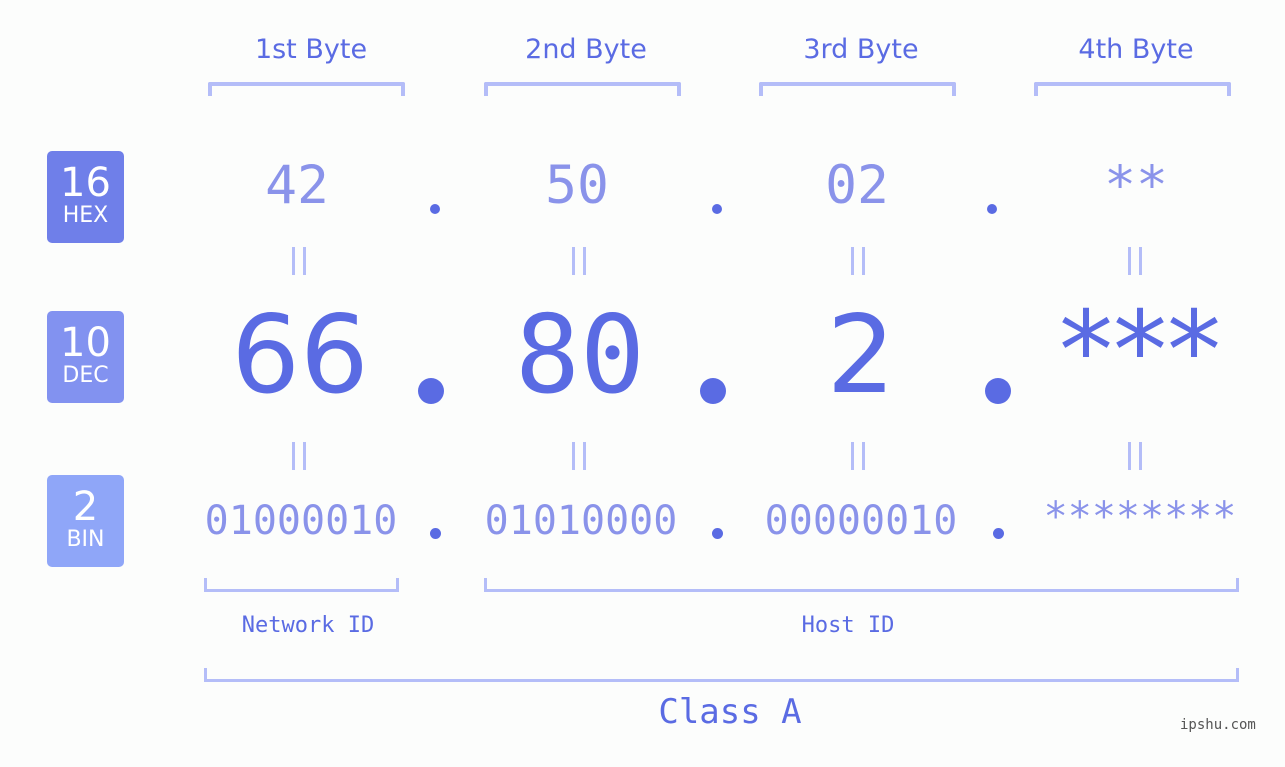 The height and width of the screenshot is (767, 1285). Describe the element at coordinates (721, 675) in the screenshot. I see `class-bracket` at that location.